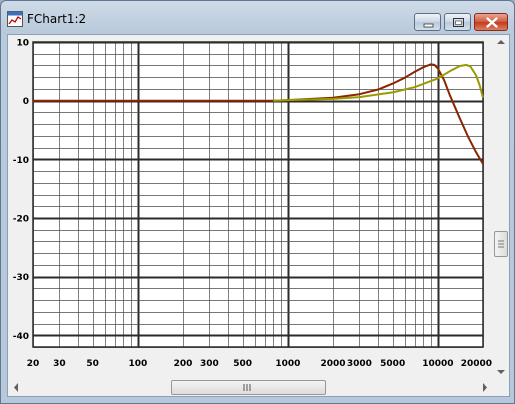 The width and height of the screenshot is (515, 404). What do you see at coordinates (501, 42) in the screenshot?
I see `scroll-up-arrow-icon` at bounding box center [501, 42].